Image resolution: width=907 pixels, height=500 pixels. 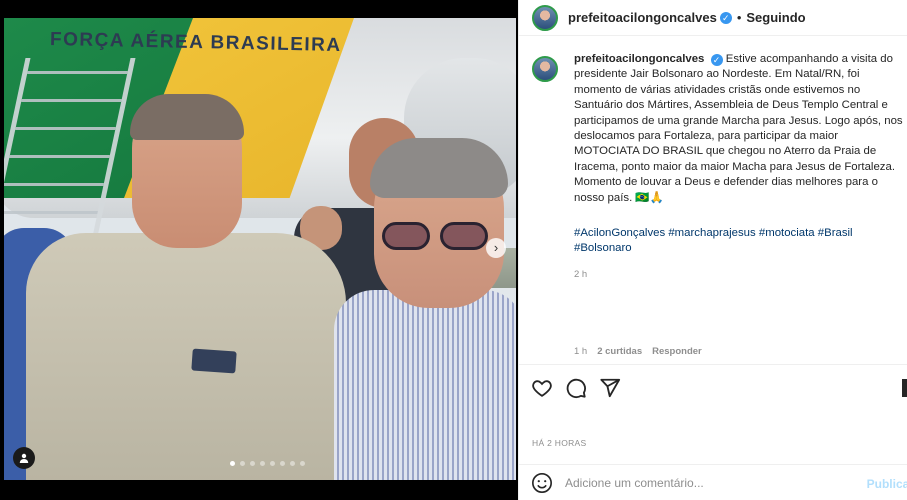 What do you see at coordinates (576, 388) in the screenshot?
I see `comment-icon` at bounding box center [576, 388].